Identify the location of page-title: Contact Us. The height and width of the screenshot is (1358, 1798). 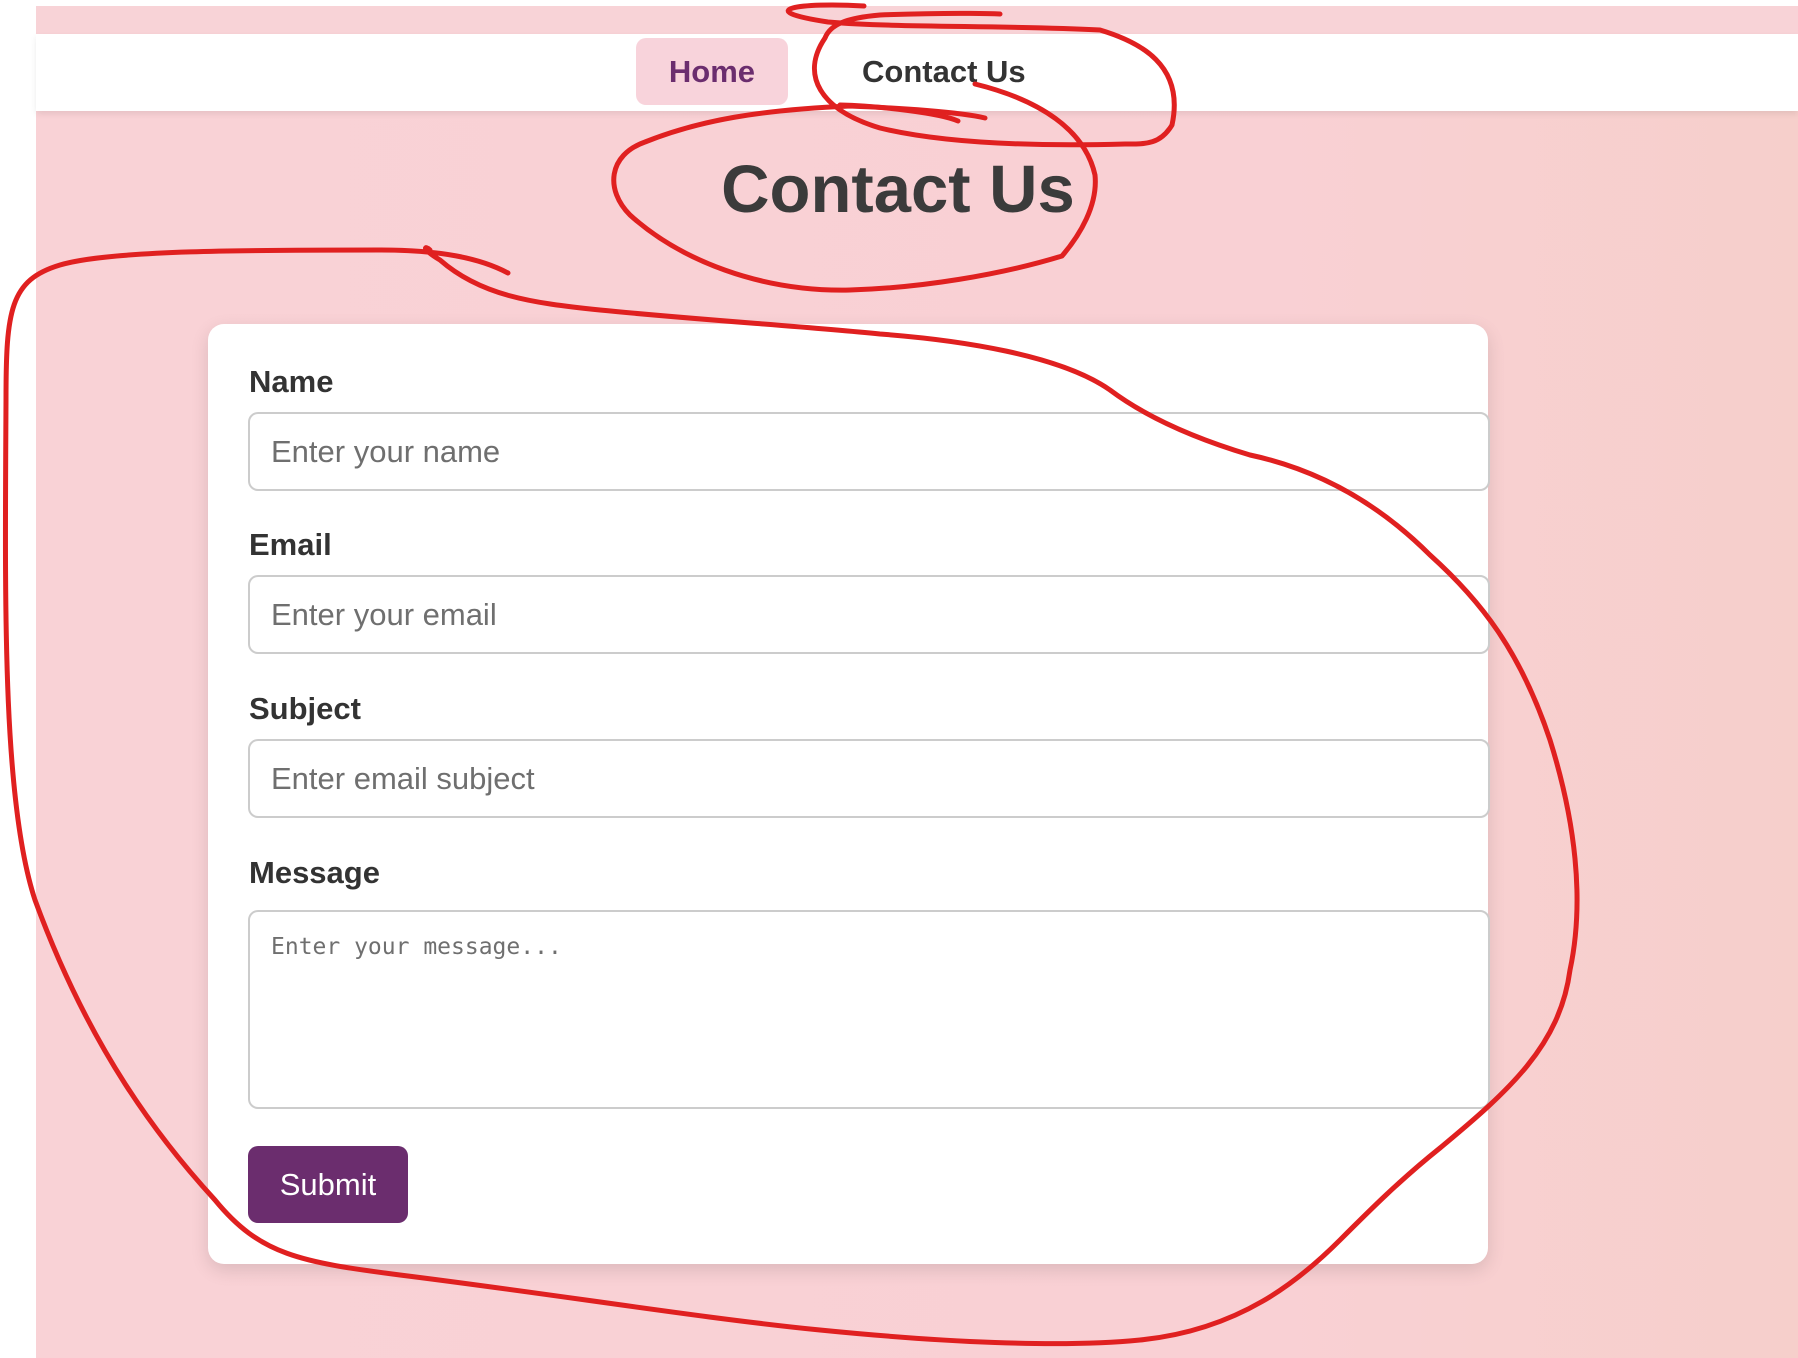
(899, 190).